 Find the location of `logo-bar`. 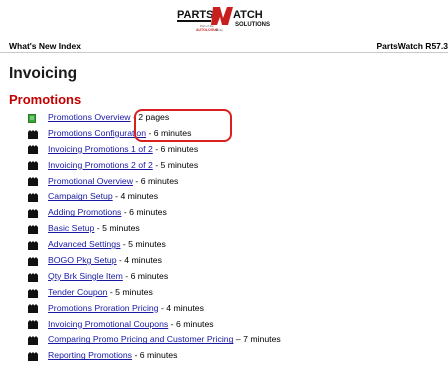

logo-bar is located at coordinates (194, 21).